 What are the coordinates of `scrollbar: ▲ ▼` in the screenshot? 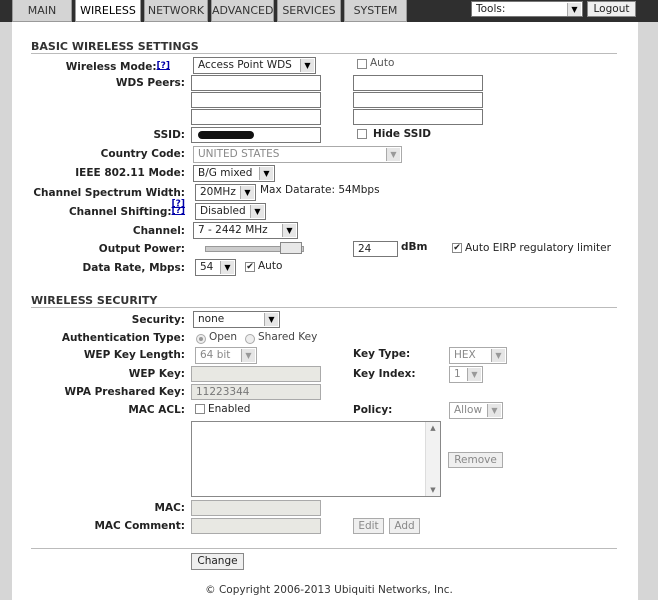 It's located at (432, 459).